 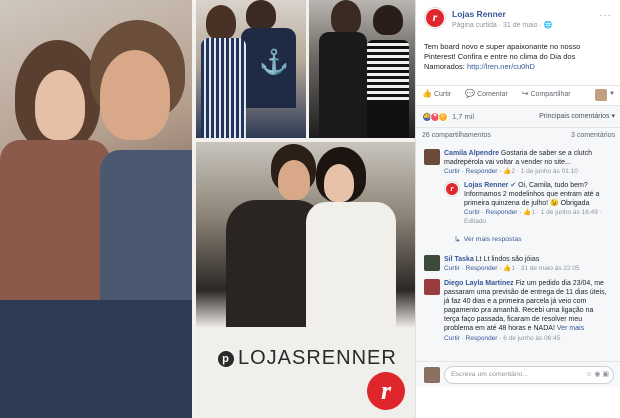 What do you see at coordinates (548, 25) in the screenshot?
I see `globe-icon: 🌐` at bounding box center [548, 25].